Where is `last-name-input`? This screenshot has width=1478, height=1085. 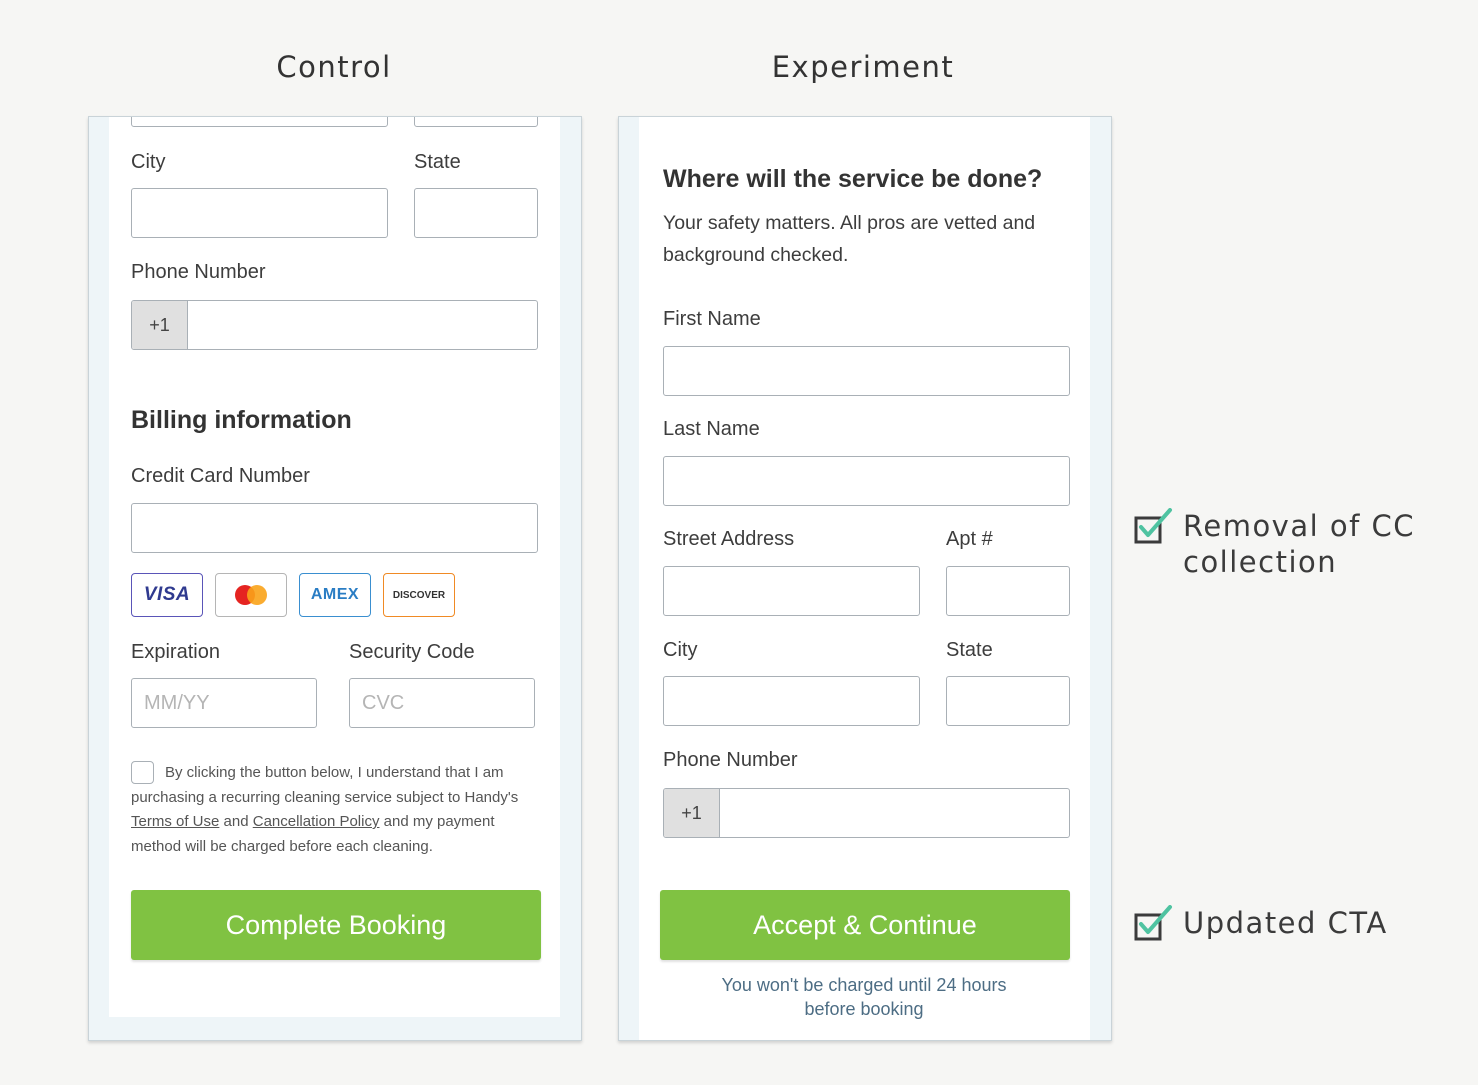 last-name-input is located at coordinates (866, 481).